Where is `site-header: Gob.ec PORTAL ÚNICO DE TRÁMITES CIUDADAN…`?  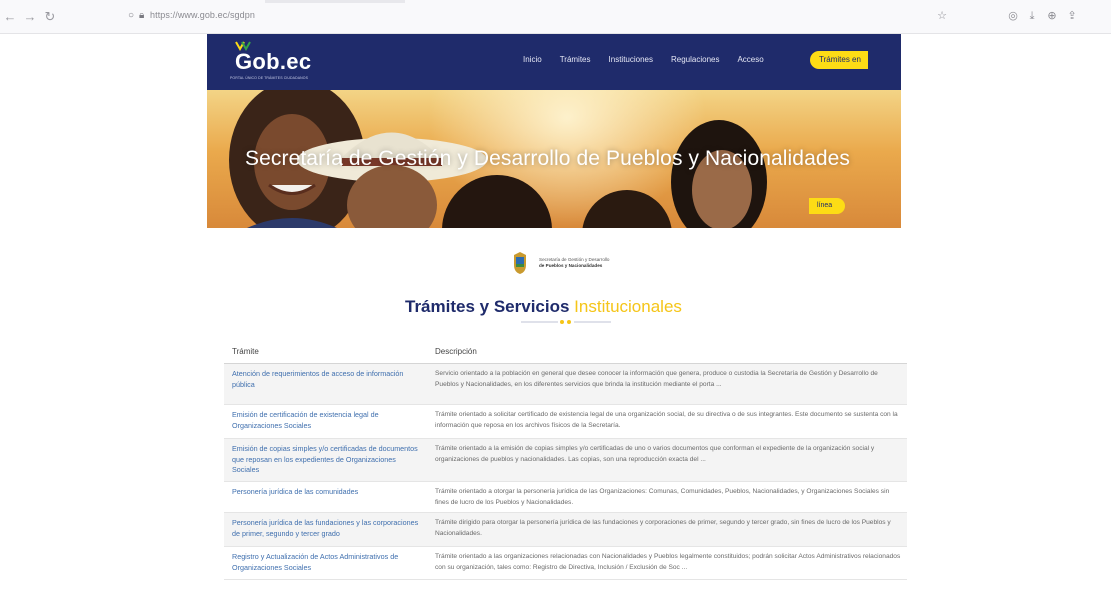 site-header: Gob.ec PORTAL ÚNICO DE TRÁMITES CIUDADAN… is located at coordinates (554, 62).